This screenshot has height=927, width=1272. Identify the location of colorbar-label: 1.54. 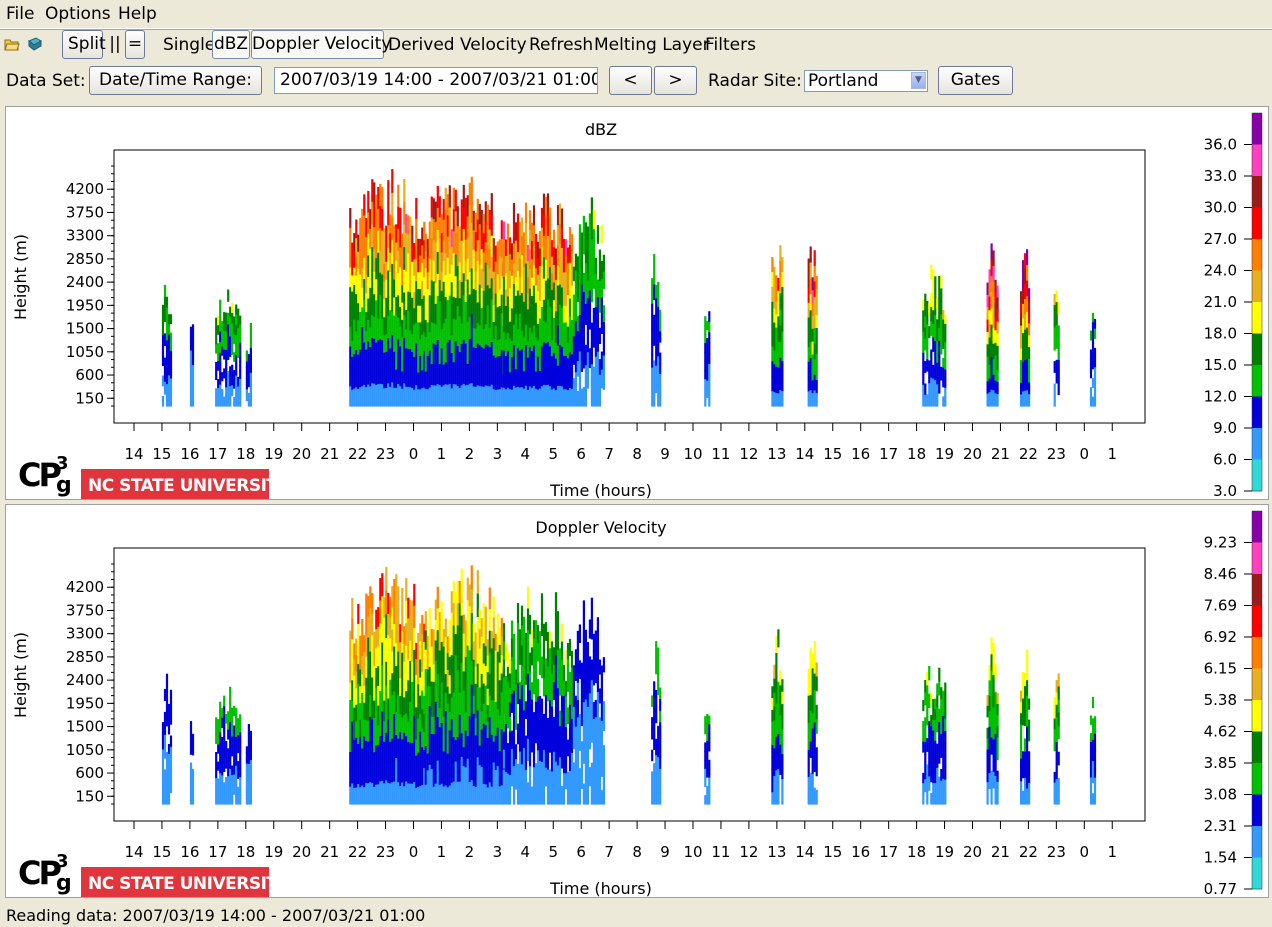
(1220, 858).